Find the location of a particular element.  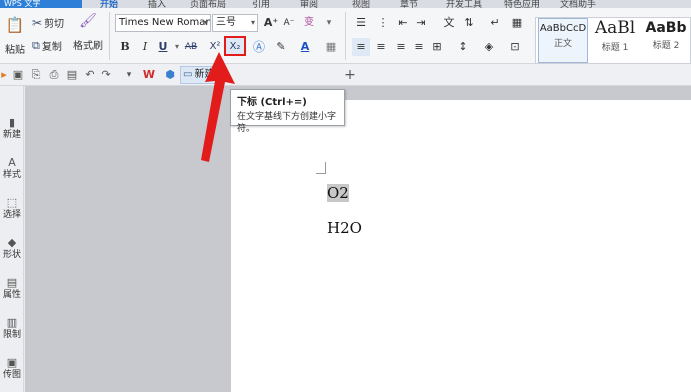

shape-icon: ◆ is located at coordinates (12, 242).